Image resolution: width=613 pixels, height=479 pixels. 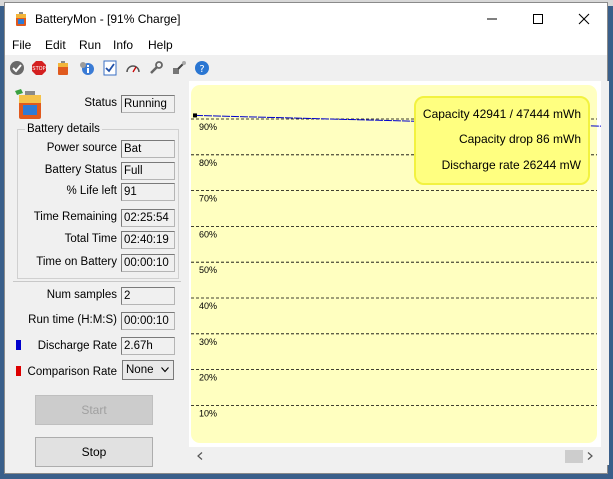 What do you see at coordinates (306, 68) in the screenshot?
I see `toolbar: STOP ?` at bounding box center [306, 68].